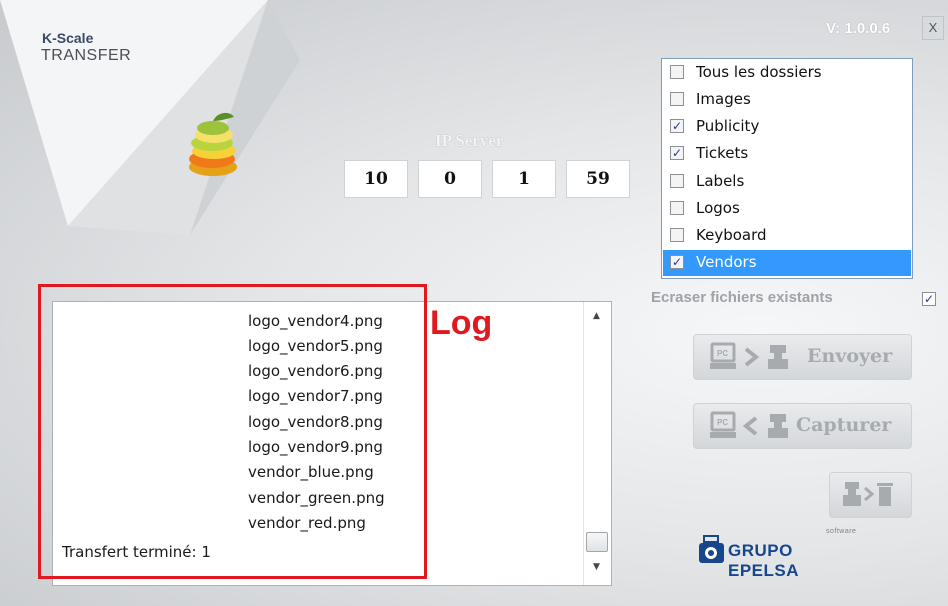 The width and height of the screenshot is (948, 606). I want to click on send-label: Envoyer, so click(850, 356).